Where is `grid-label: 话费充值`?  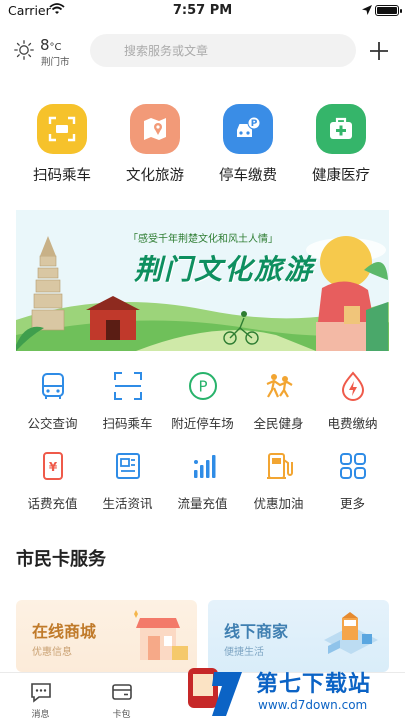 grid-label: 话费充值 is located at coordinates (52, 503).